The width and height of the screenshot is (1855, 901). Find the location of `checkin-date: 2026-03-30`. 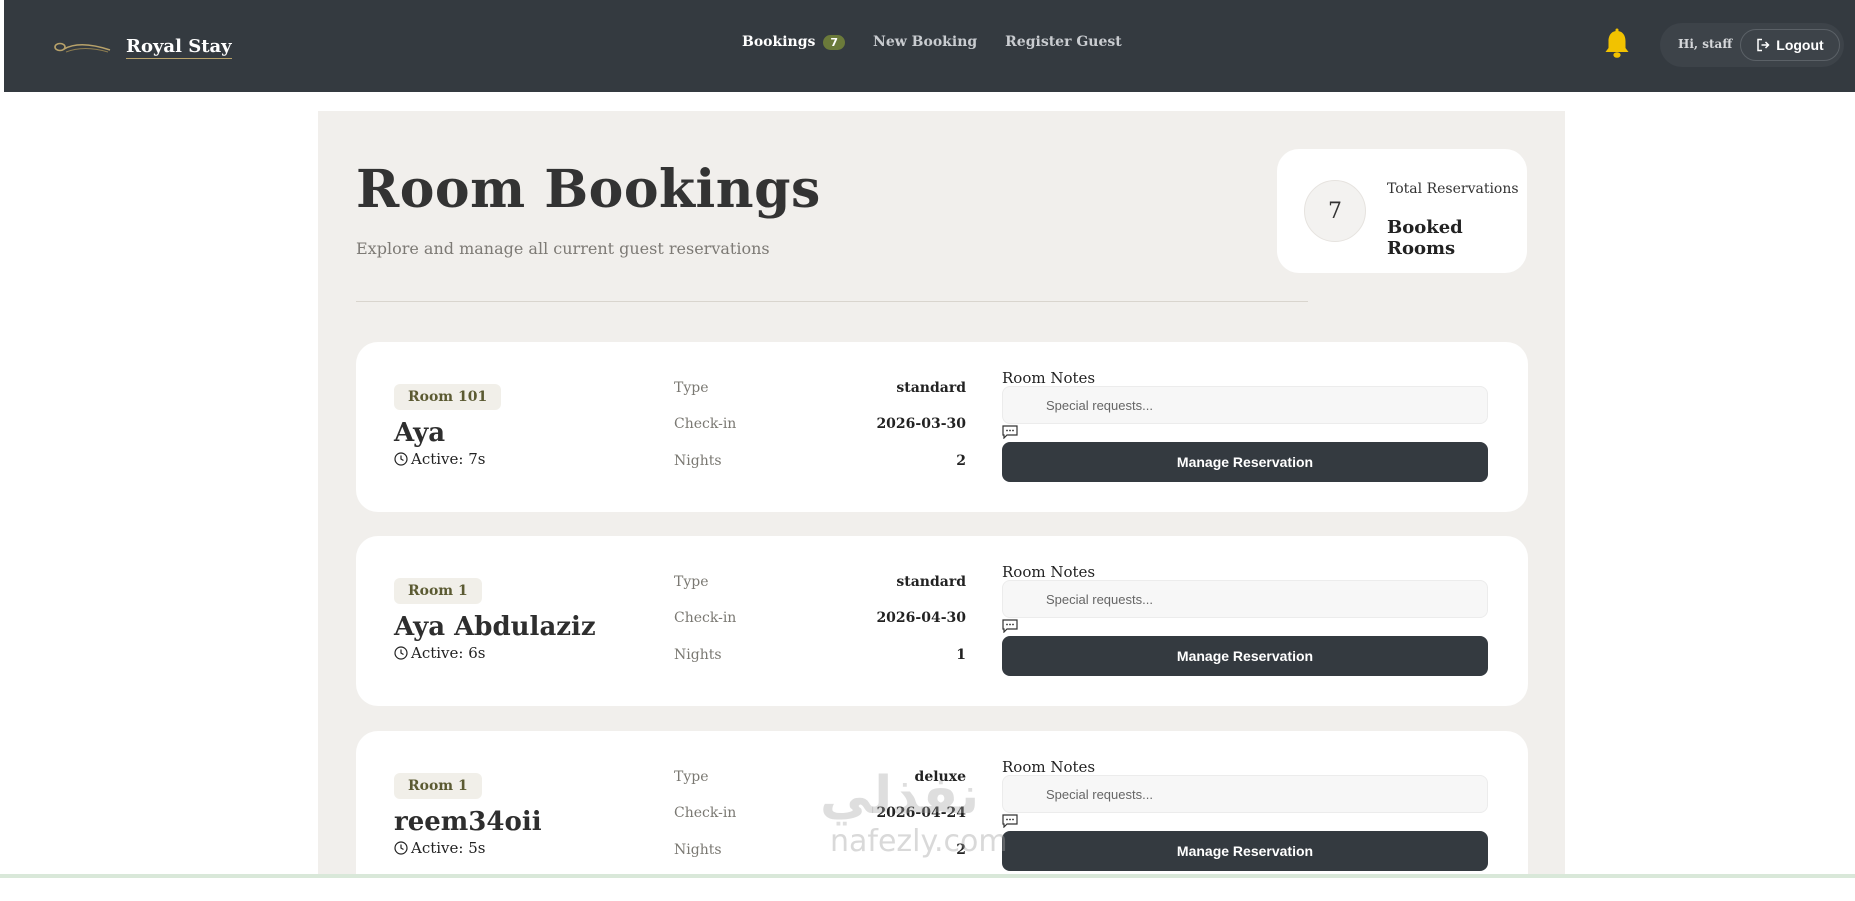

checkin-date: 2026-03-30 is located at coordinates (921, 424).